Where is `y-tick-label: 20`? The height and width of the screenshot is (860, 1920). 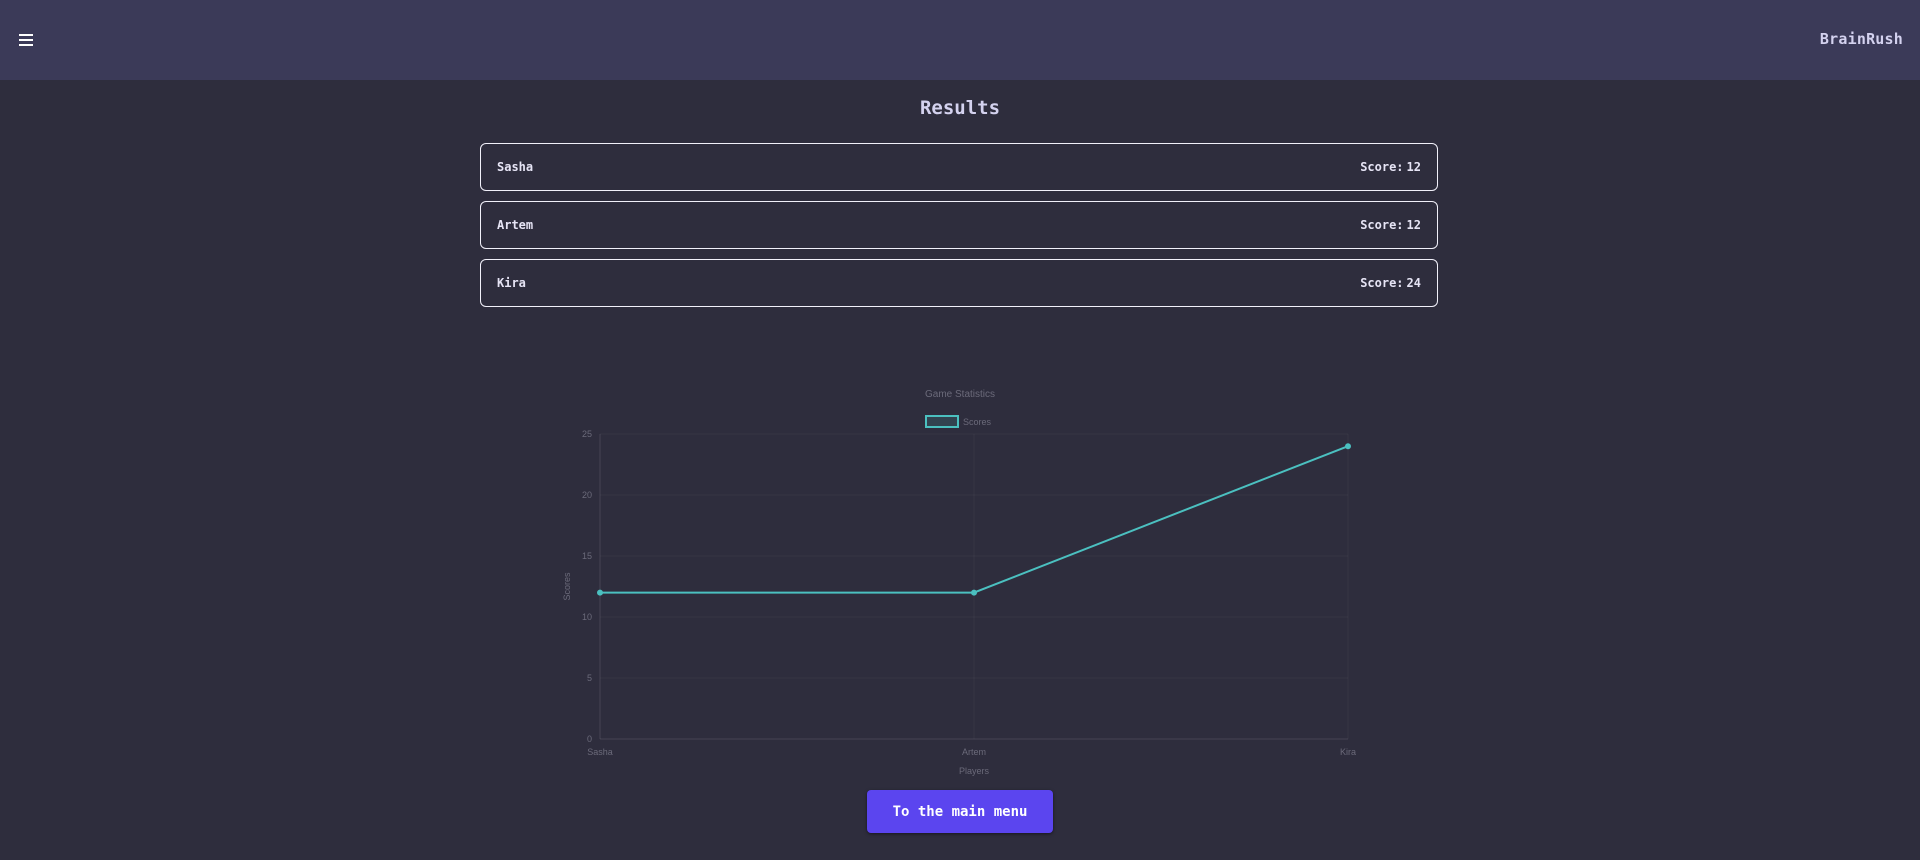 y-tick-label: 20 is located at coordinates (587, 495).